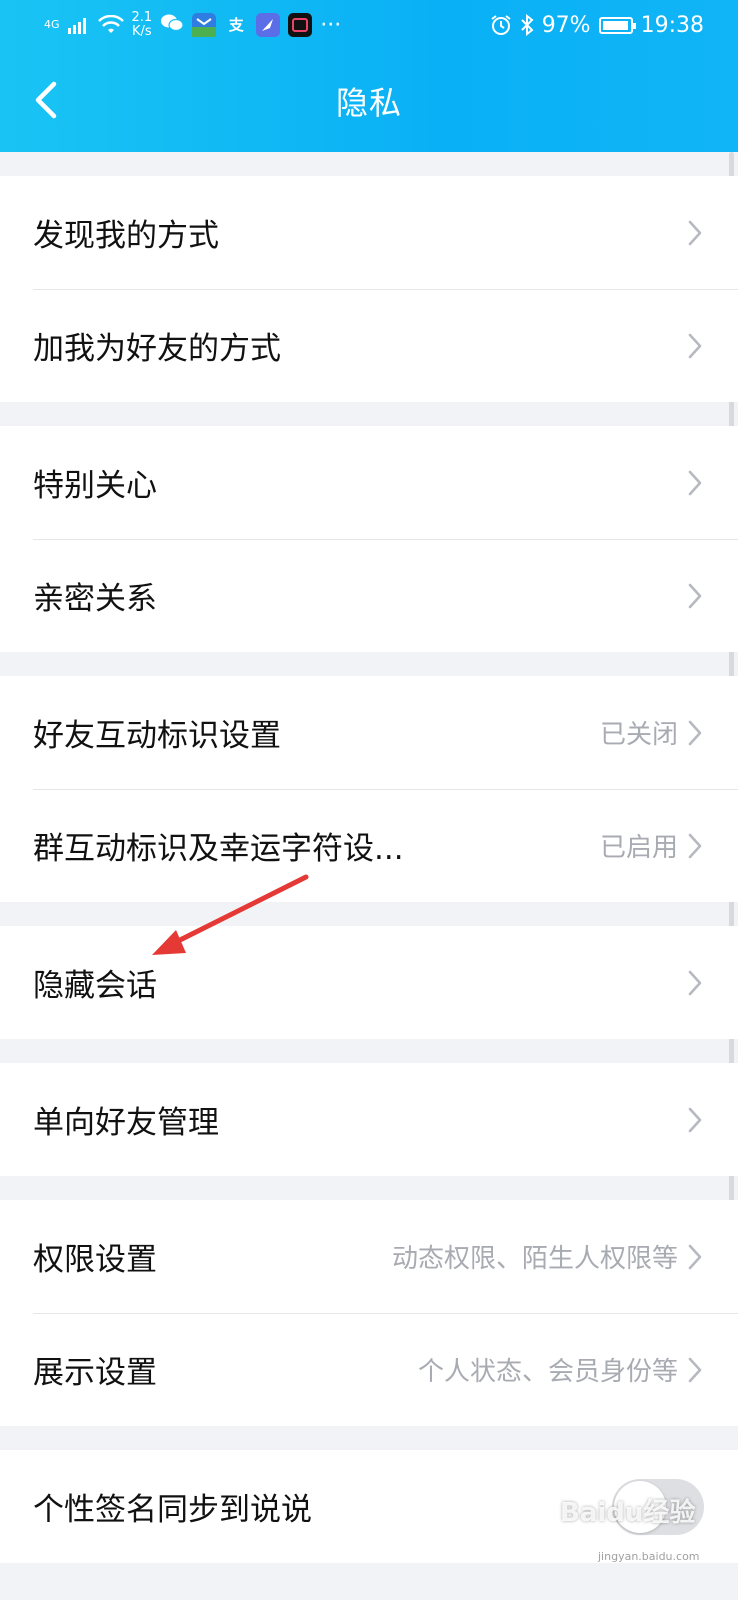 This screenshot has width=738, height=1600. What do you see at coordinates (95, 1260) in the screenshot?
I see `settings-row-label: 权限设置` at bounding box center [95, 1260].